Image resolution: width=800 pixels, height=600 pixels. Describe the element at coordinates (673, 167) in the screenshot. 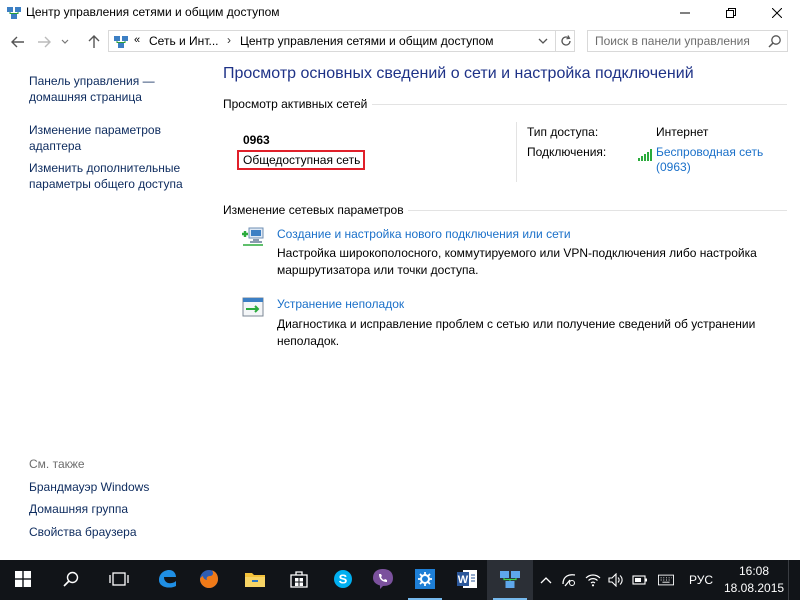

I see `wireless-connection-link-line2: (0963)` at that location.